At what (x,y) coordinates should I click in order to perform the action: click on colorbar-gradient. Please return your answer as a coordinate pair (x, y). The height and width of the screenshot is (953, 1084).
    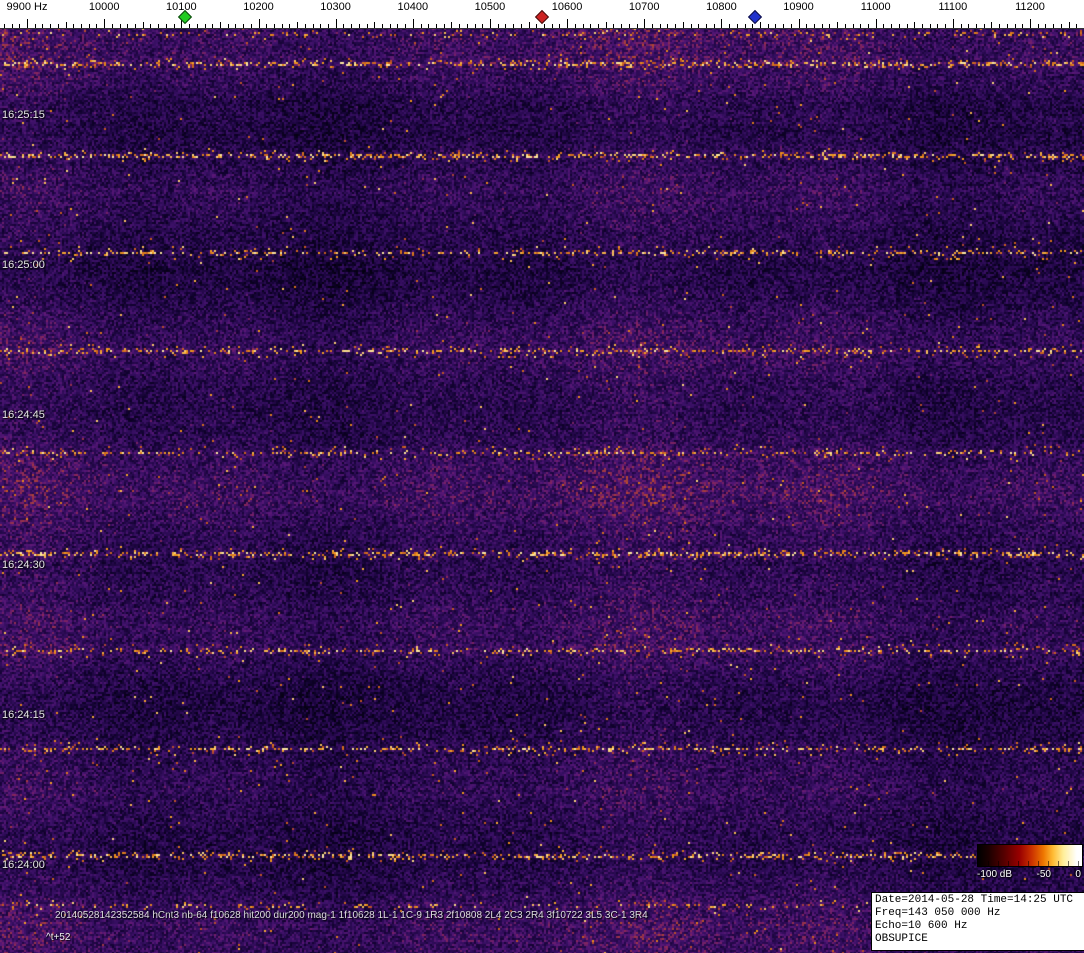
    Looking at the image, I should click on (1030, 855).